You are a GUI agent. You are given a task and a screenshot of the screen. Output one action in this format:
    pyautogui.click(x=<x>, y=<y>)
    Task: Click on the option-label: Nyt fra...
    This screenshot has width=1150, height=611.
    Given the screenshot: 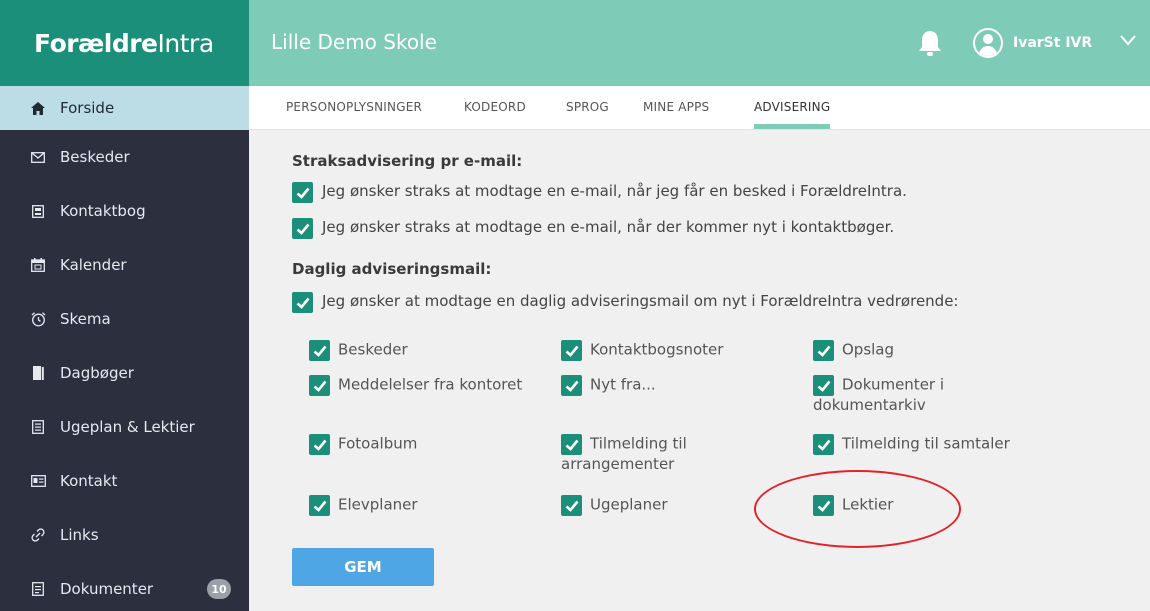 What is the action you would take?
    pyautogui.click(x=623, y=384)
    